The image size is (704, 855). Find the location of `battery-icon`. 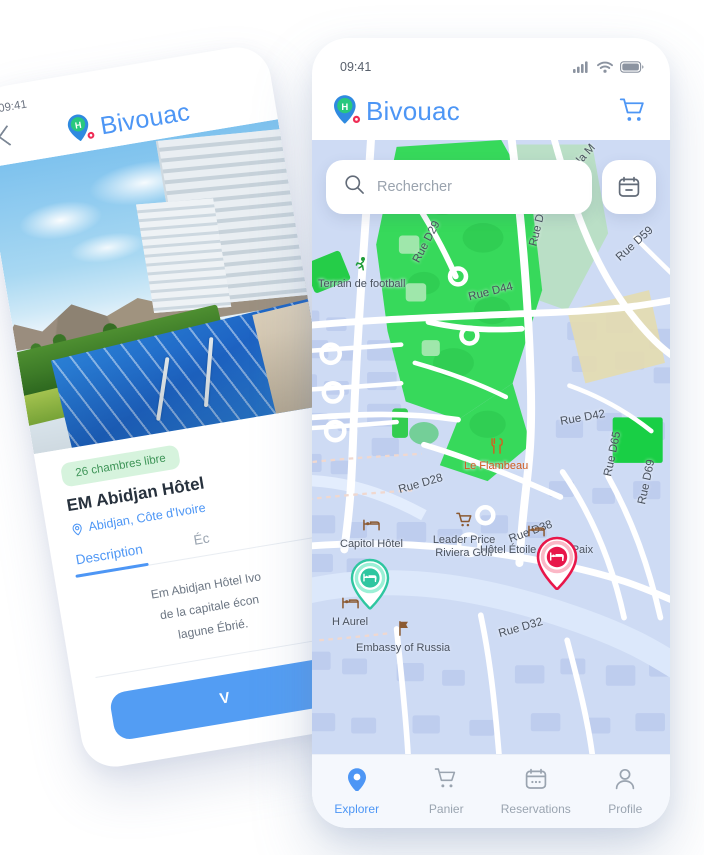

battery-icon is located at coordinates (632, 67).